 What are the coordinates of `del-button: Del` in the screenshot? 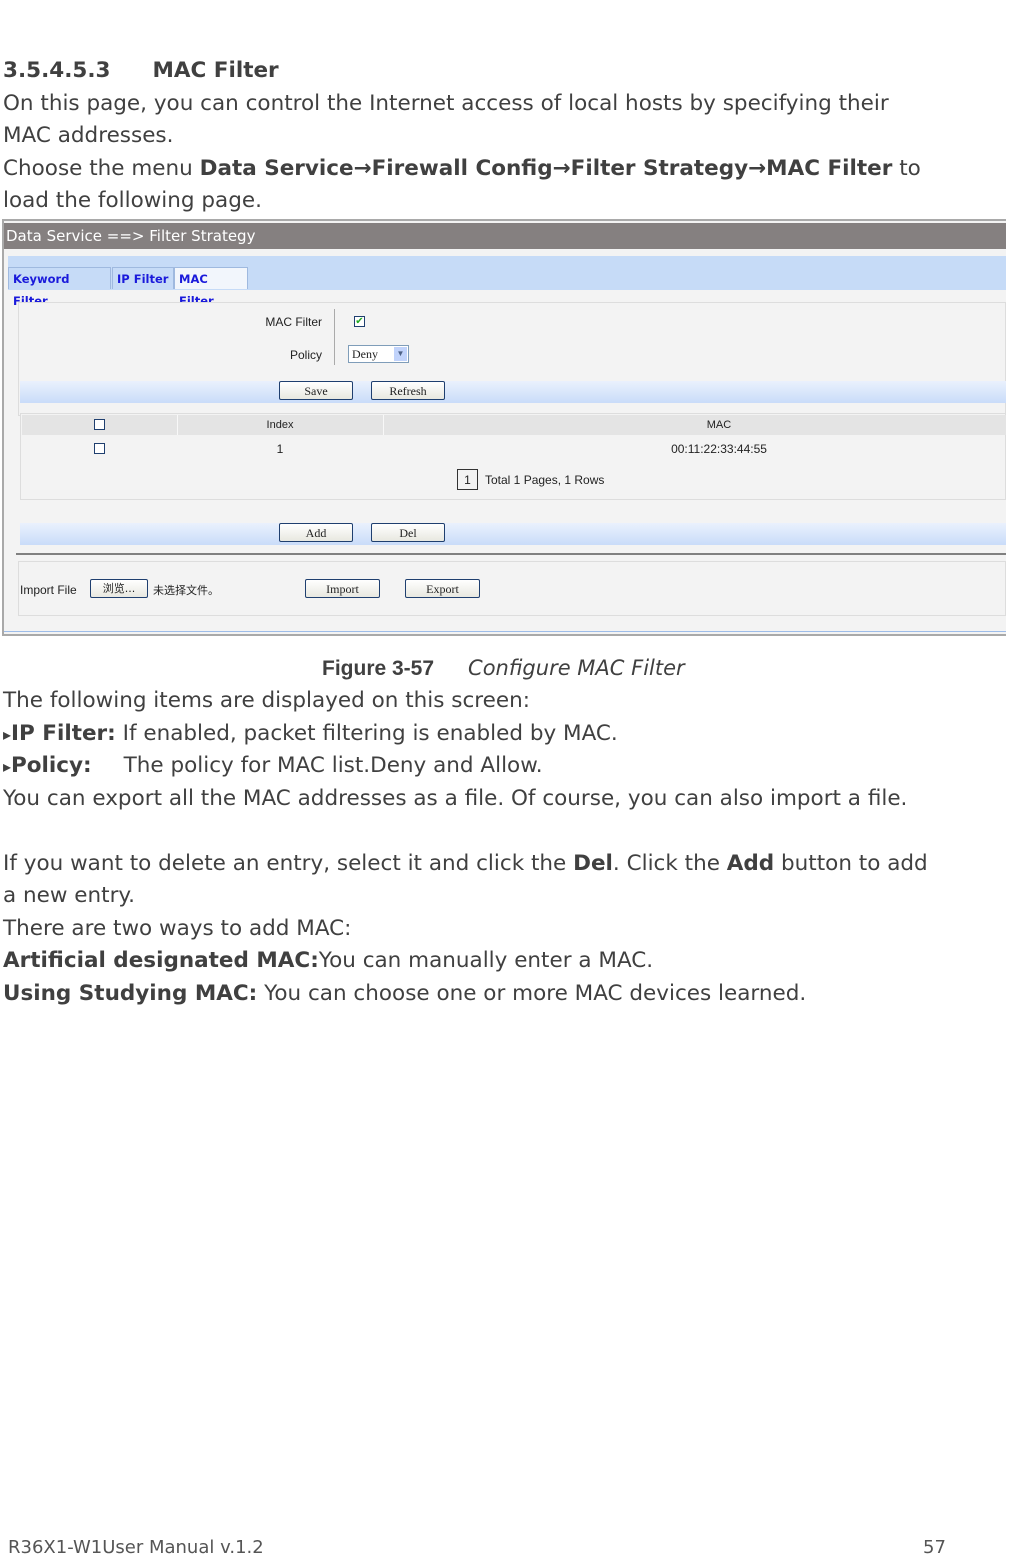 It's located at (408, 532).